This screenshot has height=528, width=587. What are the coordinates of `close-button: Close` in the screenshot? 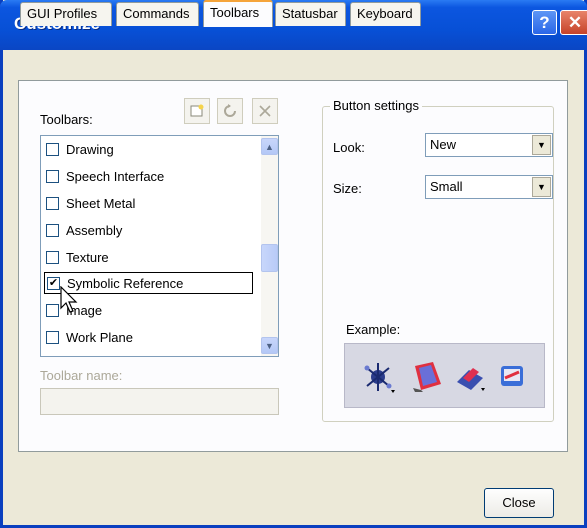 It's located at (519, 503).